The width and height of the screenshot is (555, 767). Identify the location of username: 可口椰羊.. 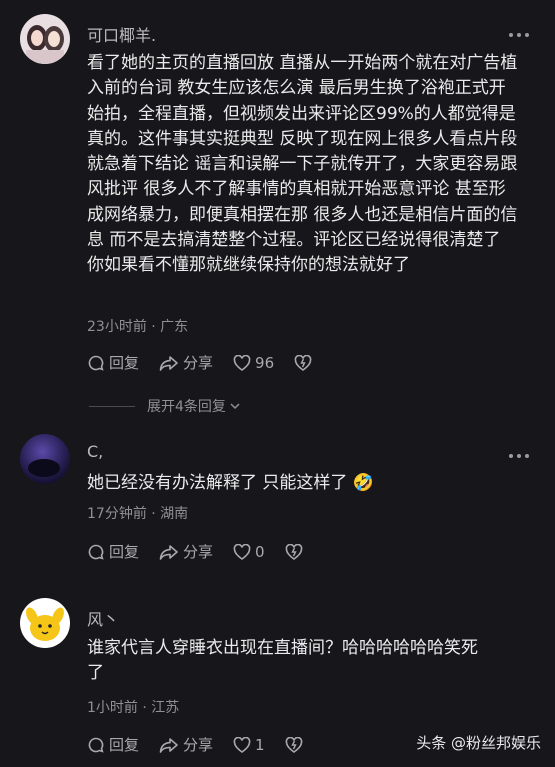
(121, 34).